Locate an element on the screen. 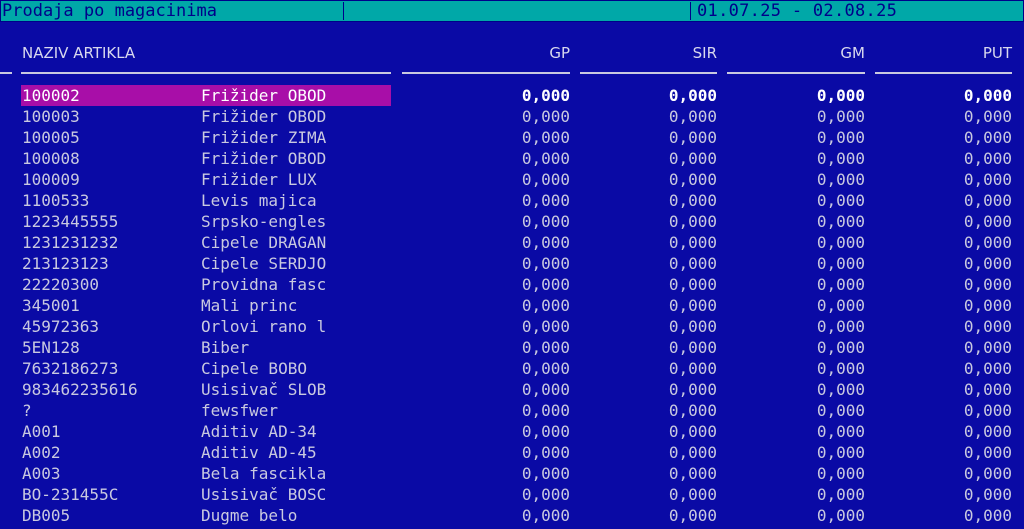  article-code: 1223445555 is located at coordinates (70, 221).